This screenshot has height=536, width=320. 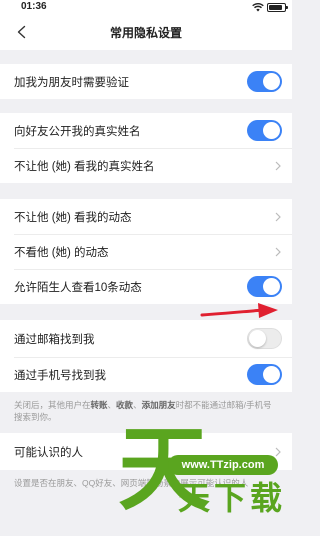 I want to click on nav-bar: 常用隐私设置, so click(x=146, y=32).